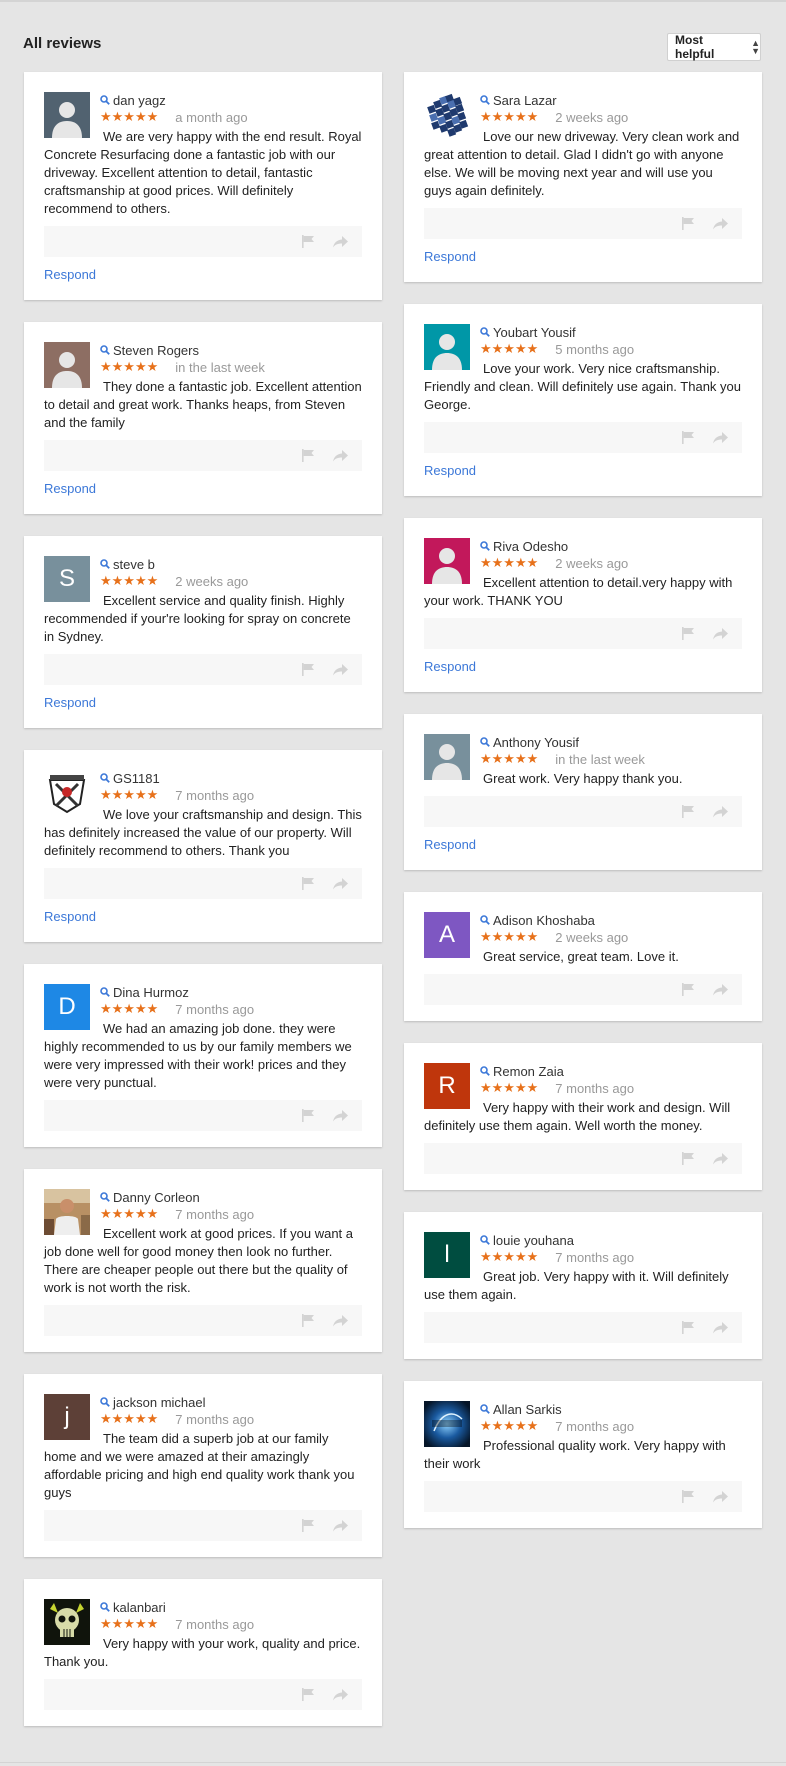  What do you see at coordinates (156, 350) in the screenshot?
I see `reviewer-name: Steven Rogers` at bounding box center [156, 350].